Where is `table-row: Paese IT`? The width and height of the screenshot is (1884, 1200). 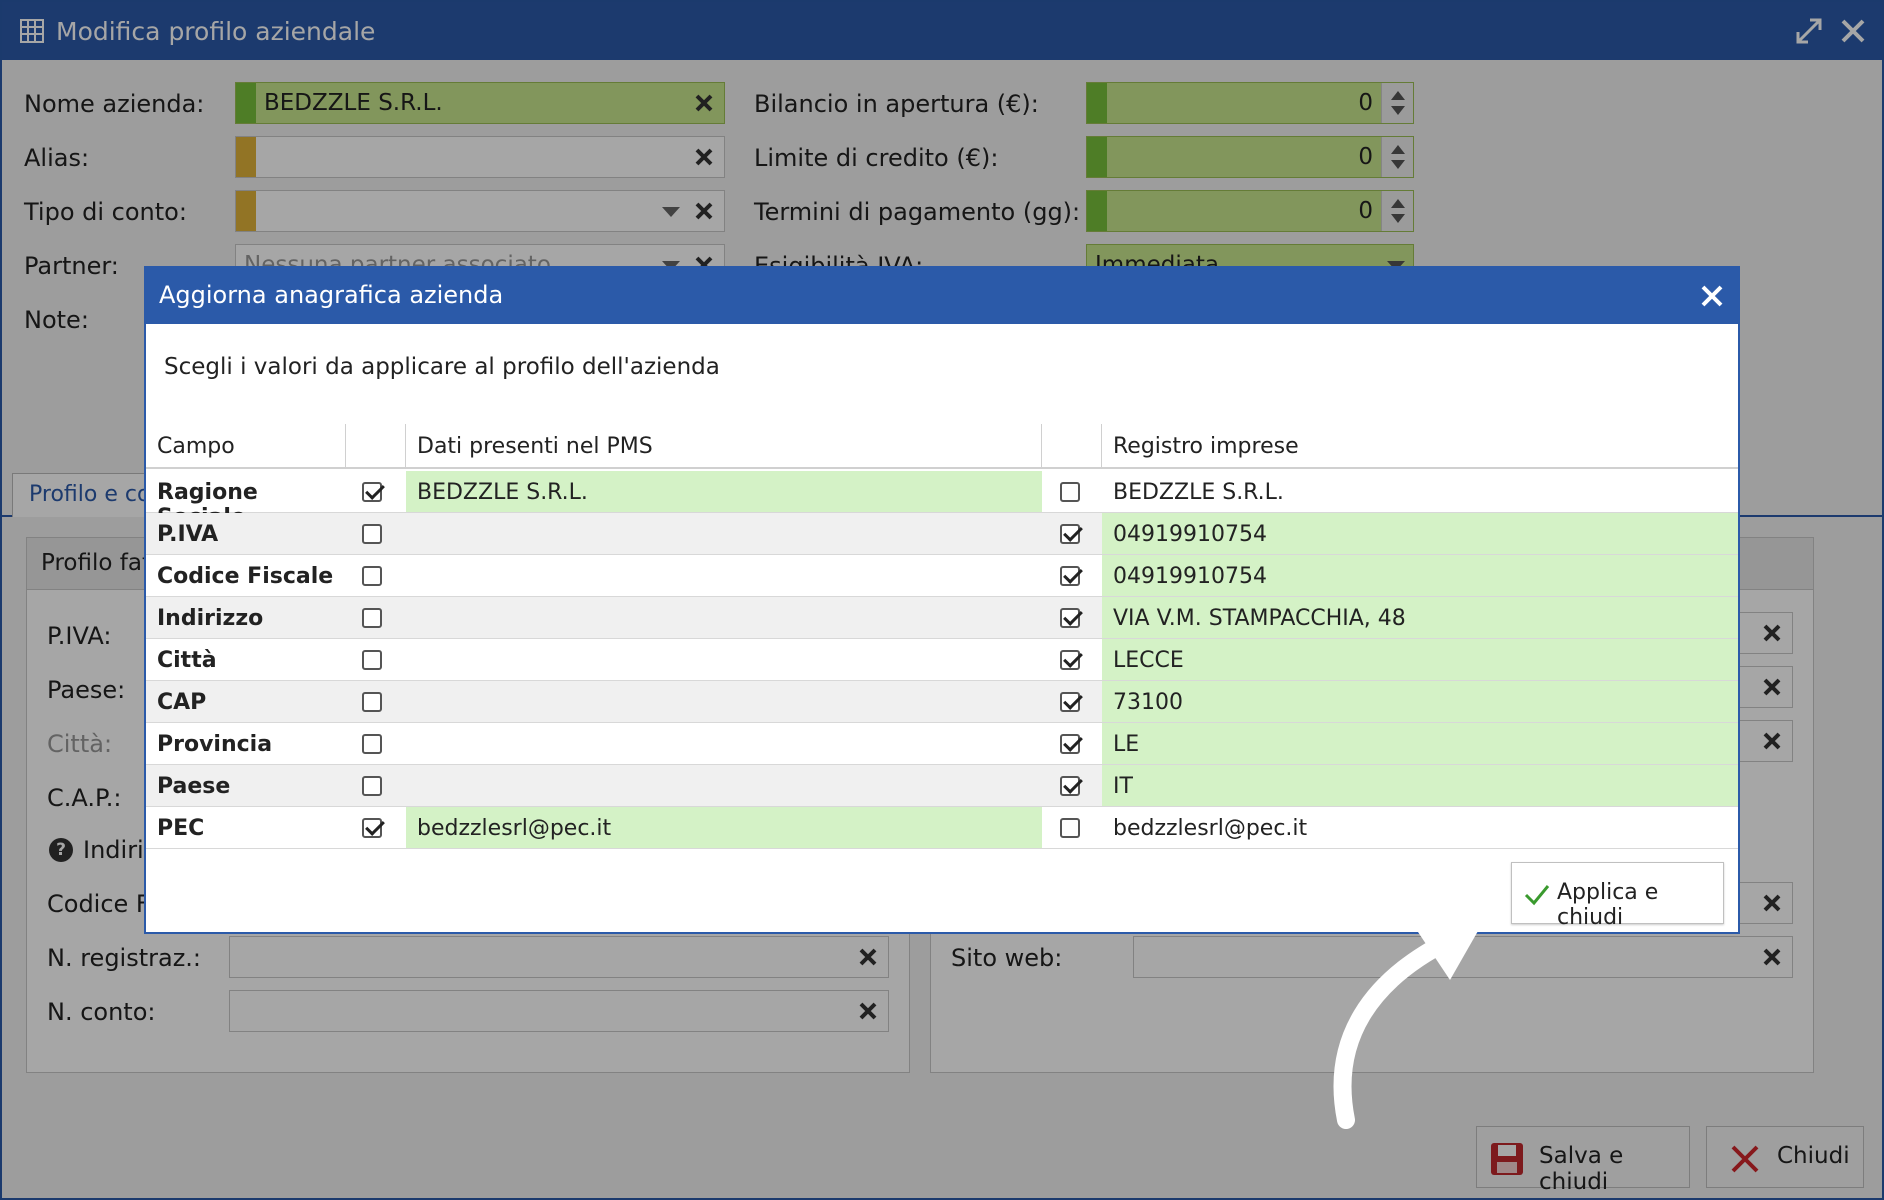 table-row: Paese IT is located at coordinates (942, 786).